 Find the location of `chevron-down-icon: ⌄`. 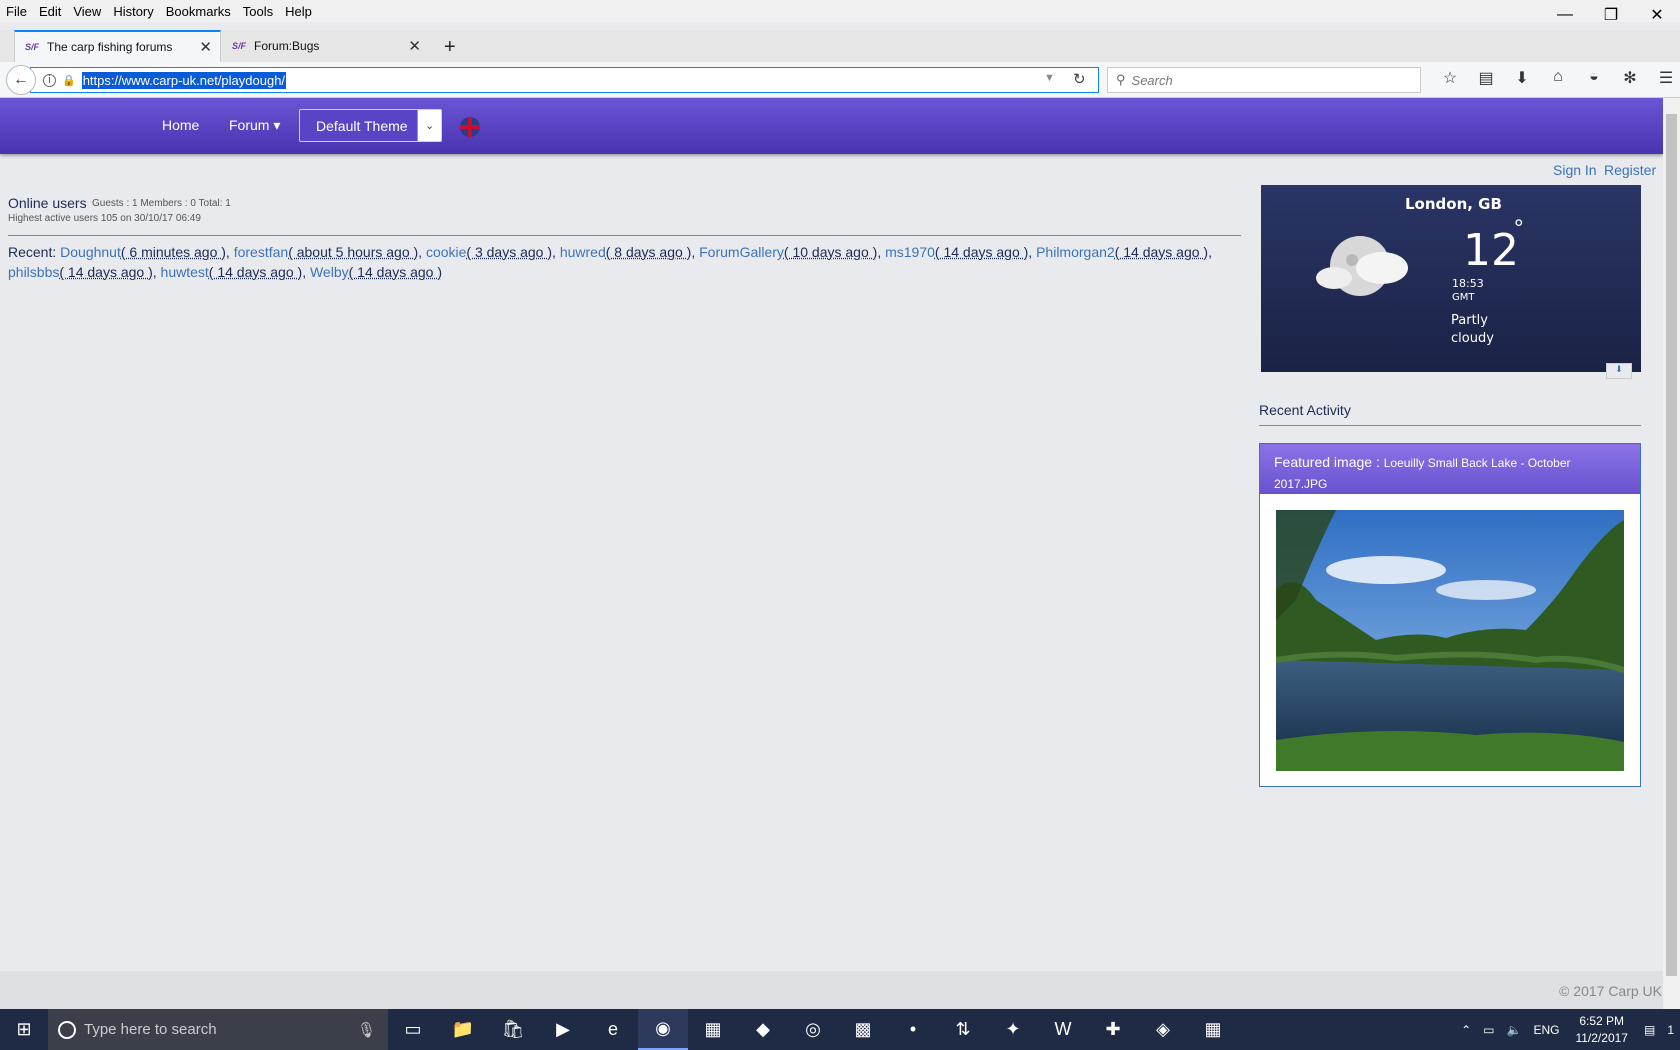

chevron-down-icon: ⌄ is located at coordinates (429, 125).